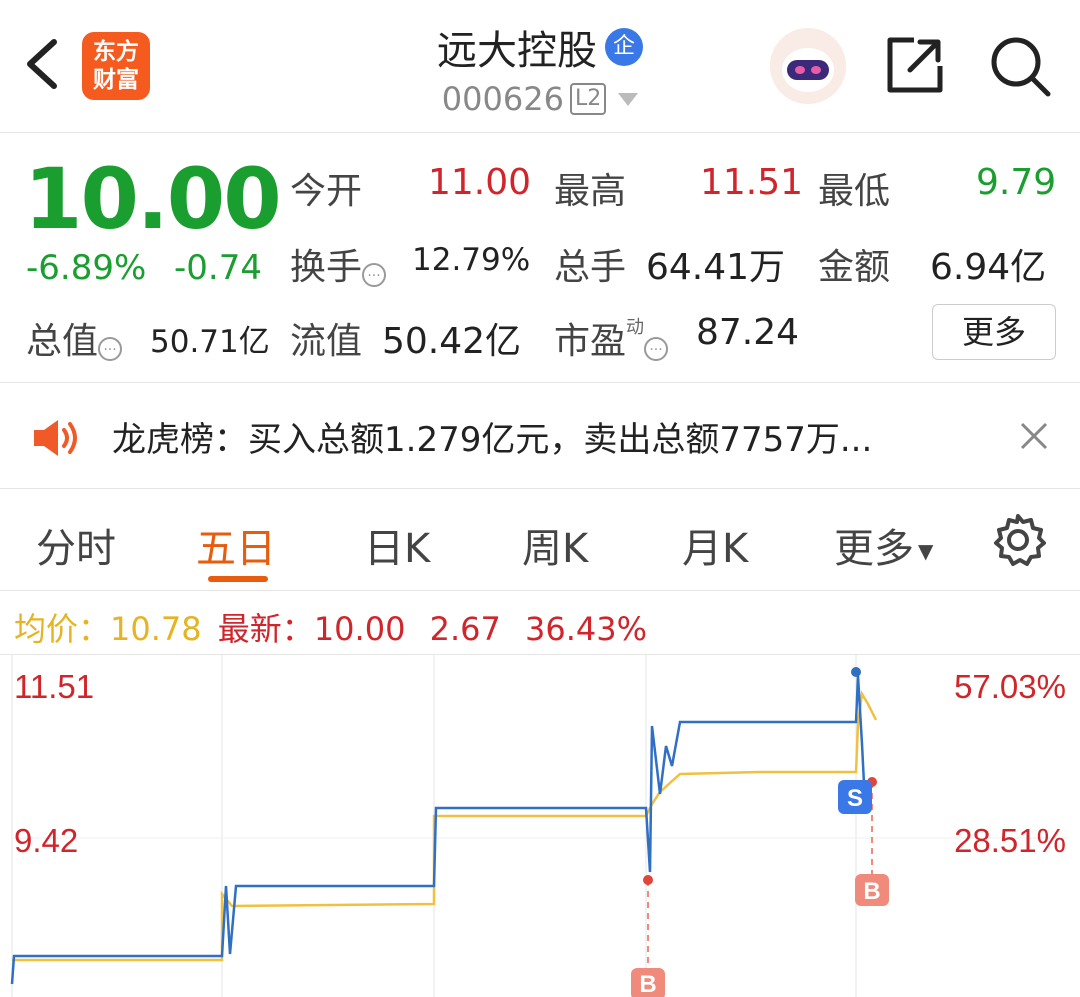  Describe the element at coordinates (624, 47) in the screenshot. I see `enterprise-badge: 企` at that location.